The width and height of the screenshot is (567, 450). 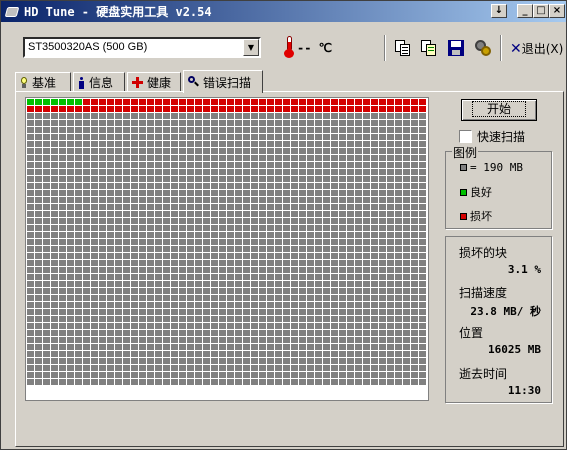 What do you see at coordinates (499, 110) in the screenshot?
I see `start-button: 开始` at bounding box center [499, 110].